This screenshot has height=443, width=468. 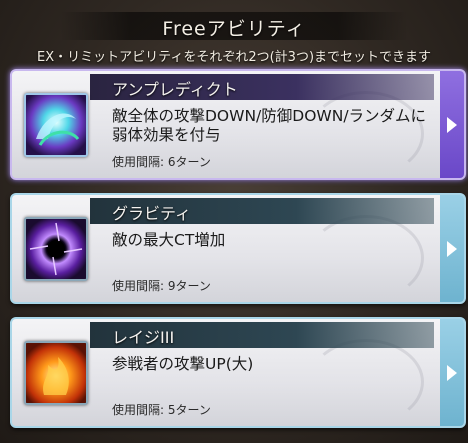 I want to click on page-title: Freeアビリティ, so click(x=234, y=29).